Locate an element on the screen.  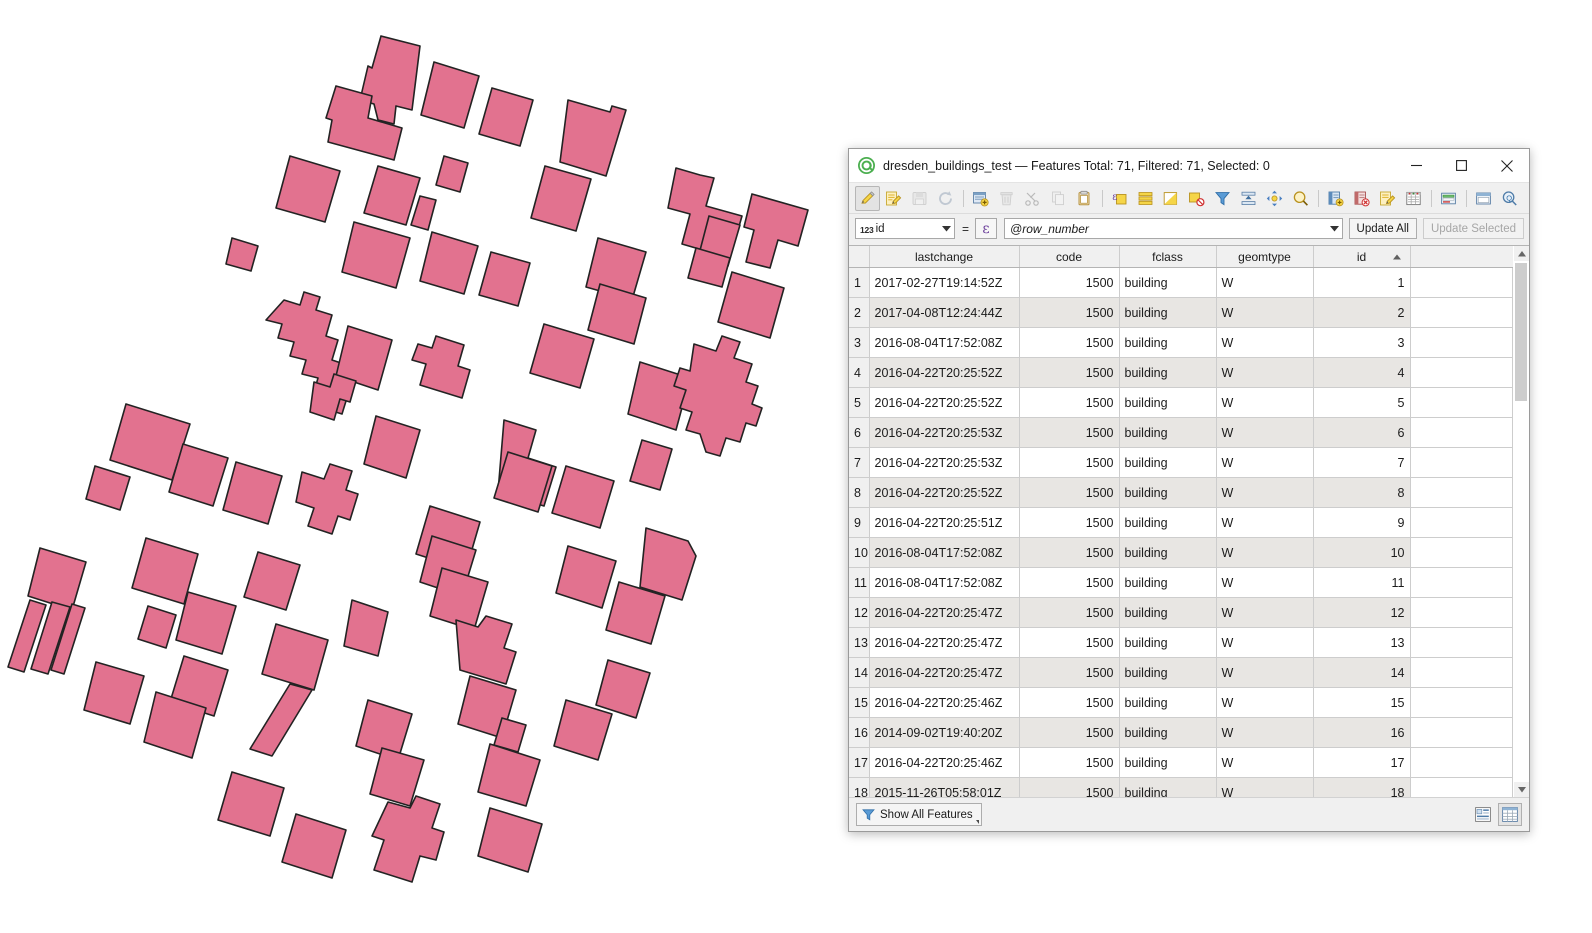
table-row: 6 2016-04-22T20:25:53Z 1500 building W 6 is located at coordinates (1181, 432).